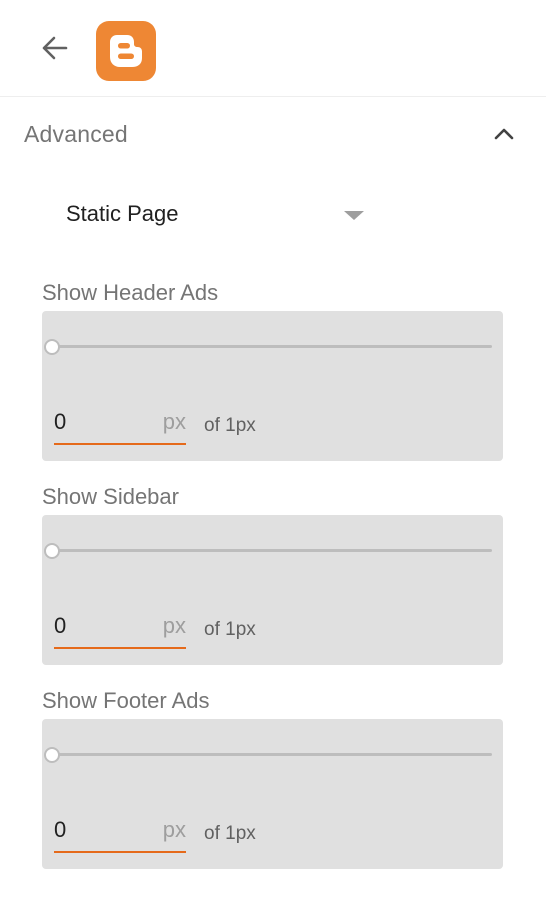 This screenshot has width=546, height=911. I want to click on setting-label: Show Footer Ads, so click(126, 700).